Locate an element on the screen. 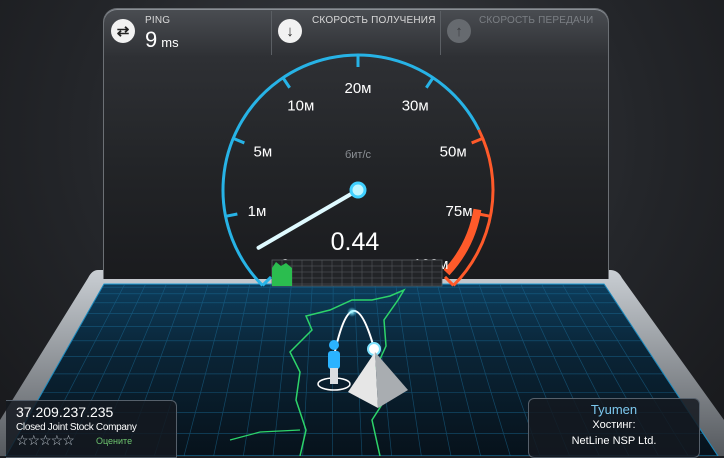  needle-hub is located at coordinates (358, 190).